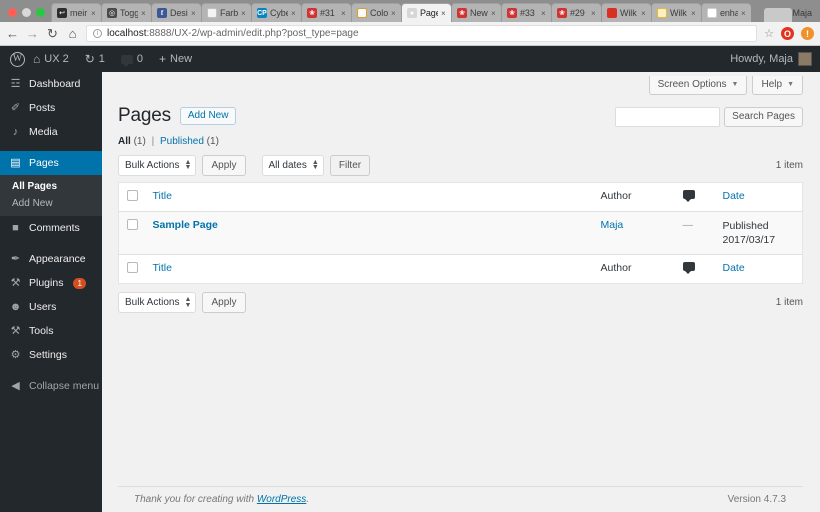 The image size is (820, 512). What do you see at coordinates (132, 195) in the screenshot?
I see `select-all-checkbox` at bounding box center [132, 195].